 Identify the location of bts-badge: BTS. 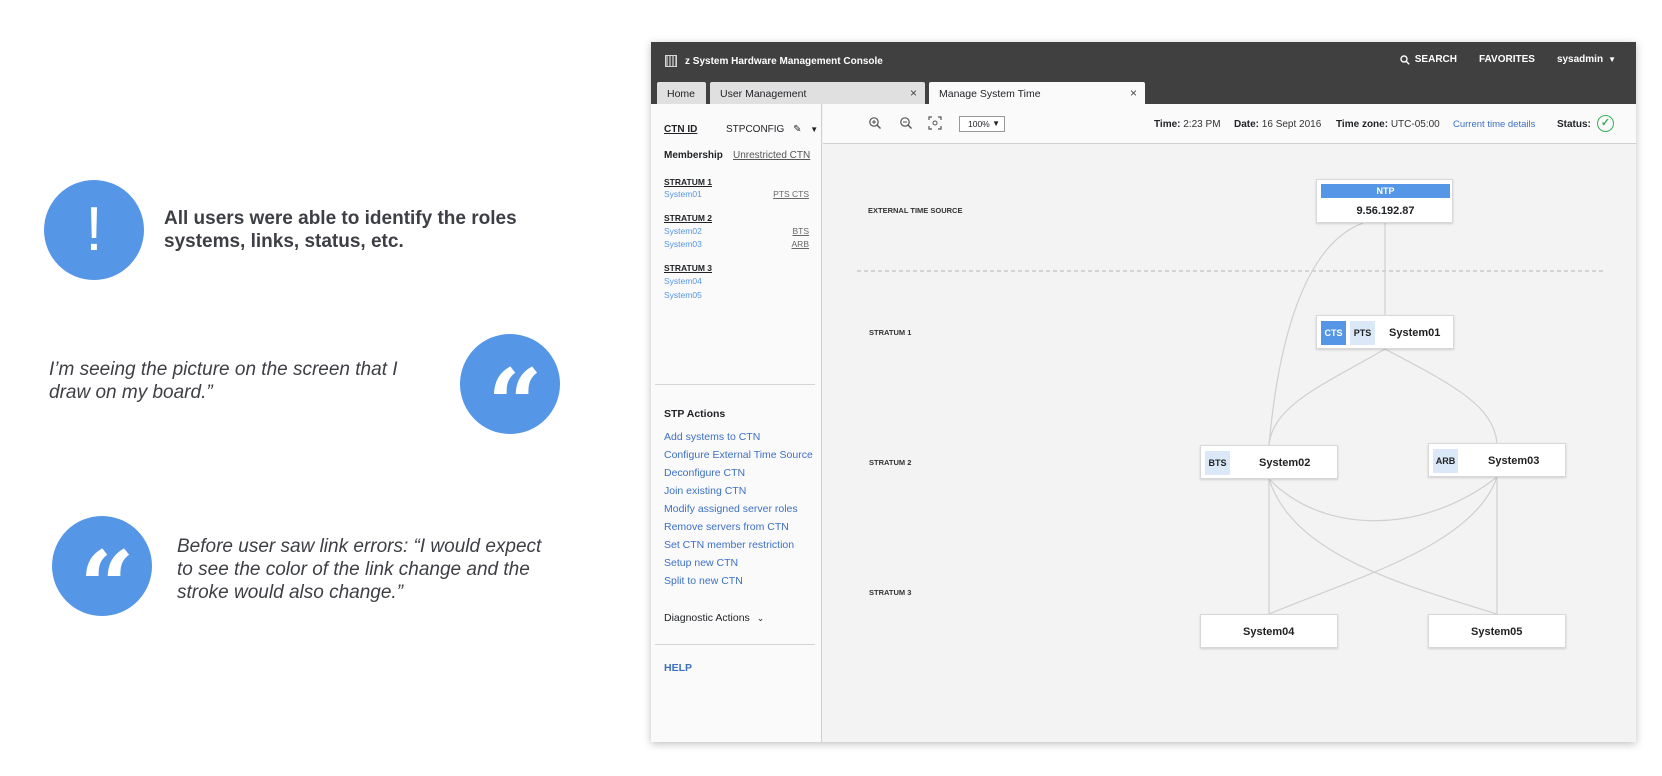
(1217, 463).